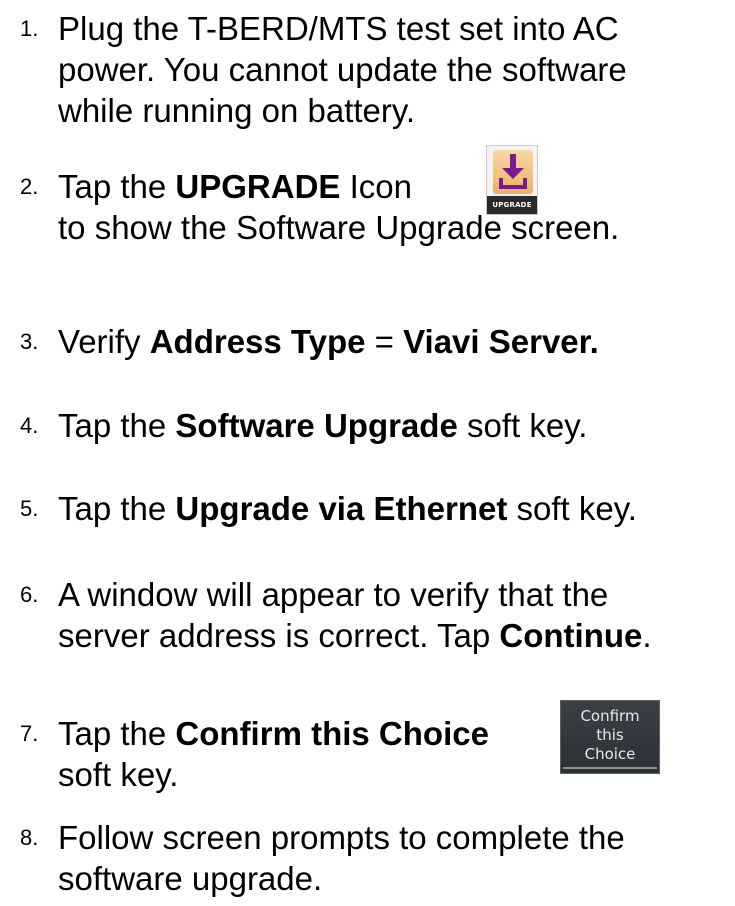 Image resolution: width=735 pixels, height=906 pixels. I want to click on step-line: Tap the Software Upgrade soft key., so click(396, 425).